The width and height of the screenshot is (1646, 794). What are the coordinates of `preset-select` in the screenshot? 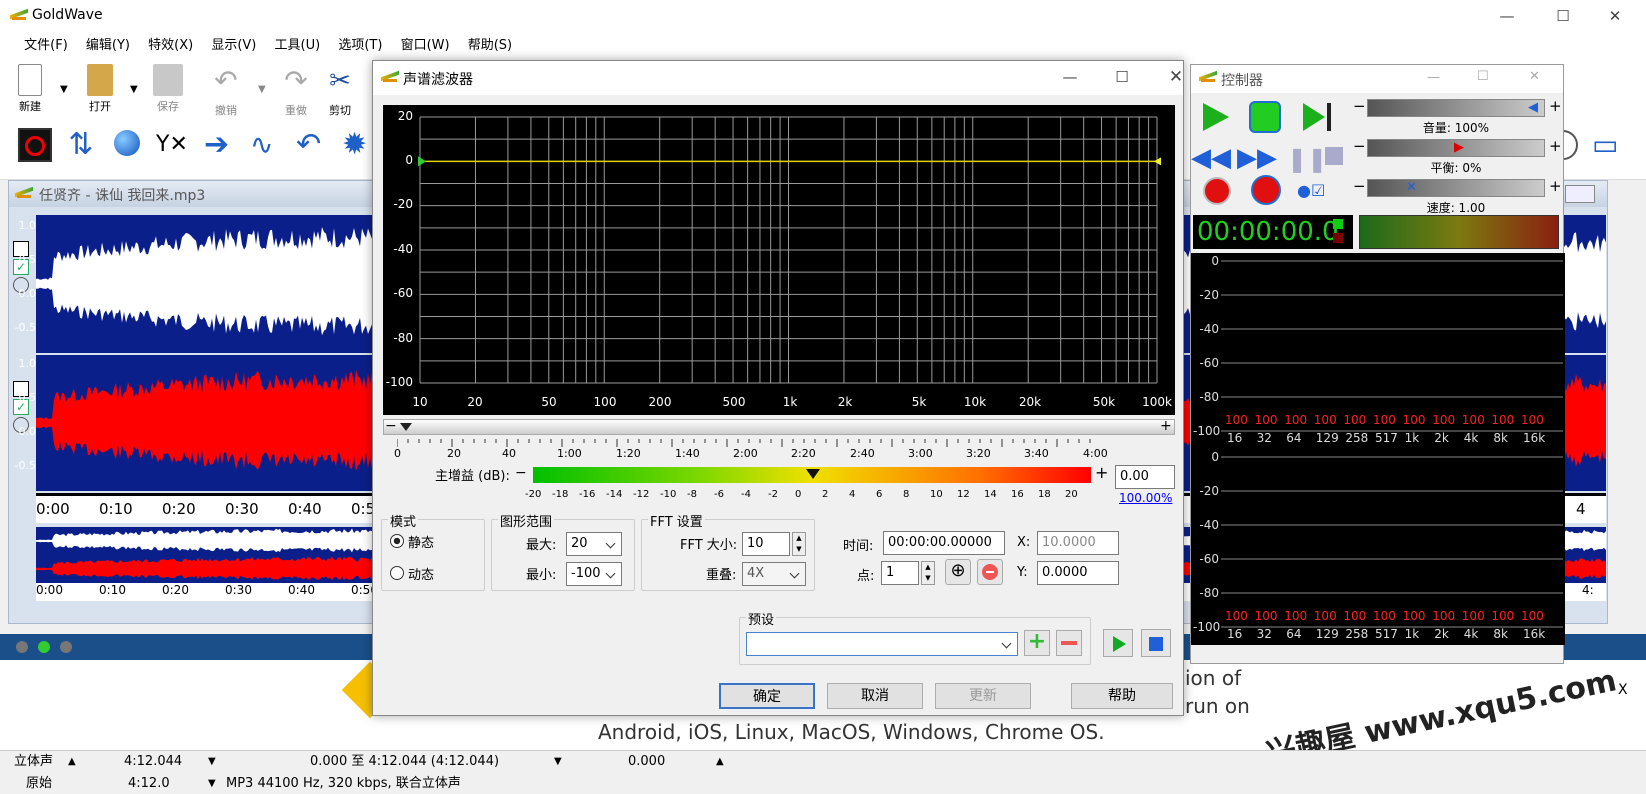 It's located at (882, 644).